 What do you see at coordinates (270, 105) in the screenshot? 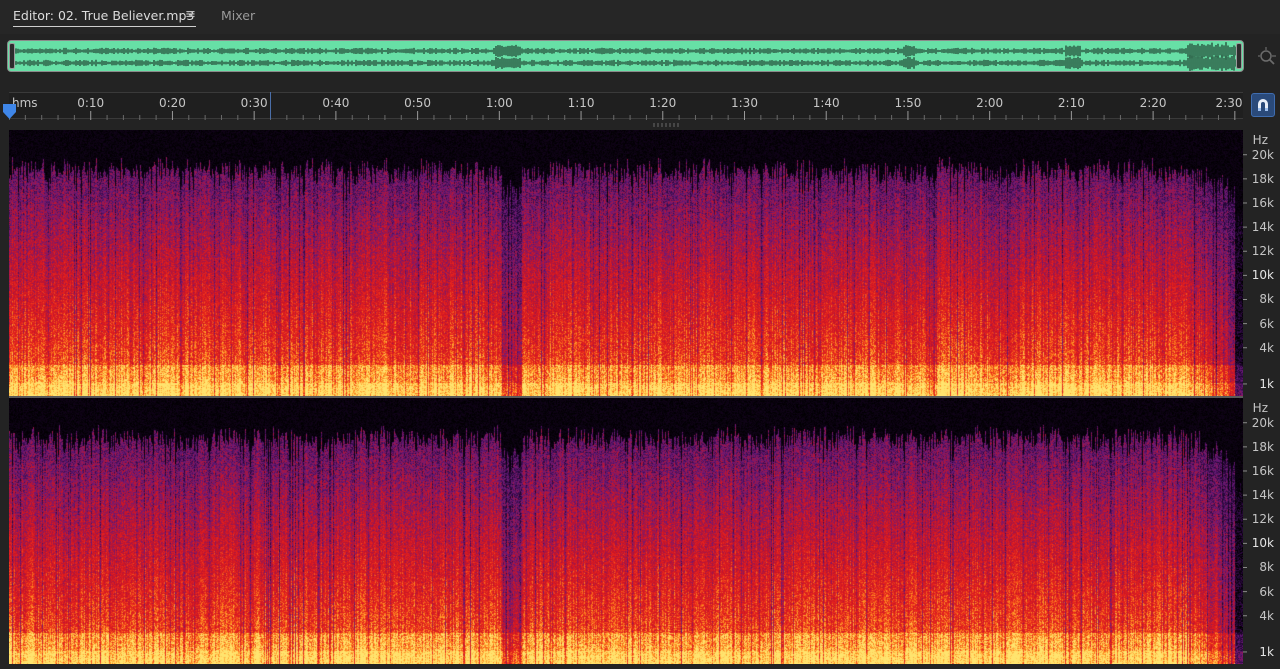
I see `current-time-indicator` at bounding box center [270, 105].